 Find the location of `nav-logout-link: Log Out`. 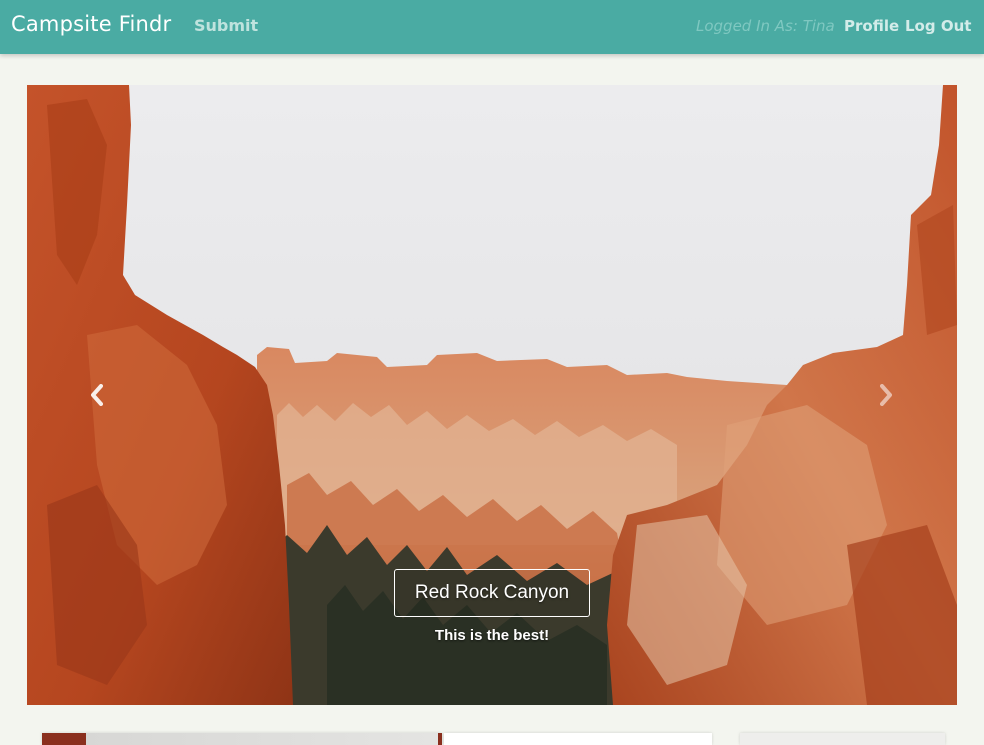

nav-logout-link: Log Out is located at coordinates (938, 26).